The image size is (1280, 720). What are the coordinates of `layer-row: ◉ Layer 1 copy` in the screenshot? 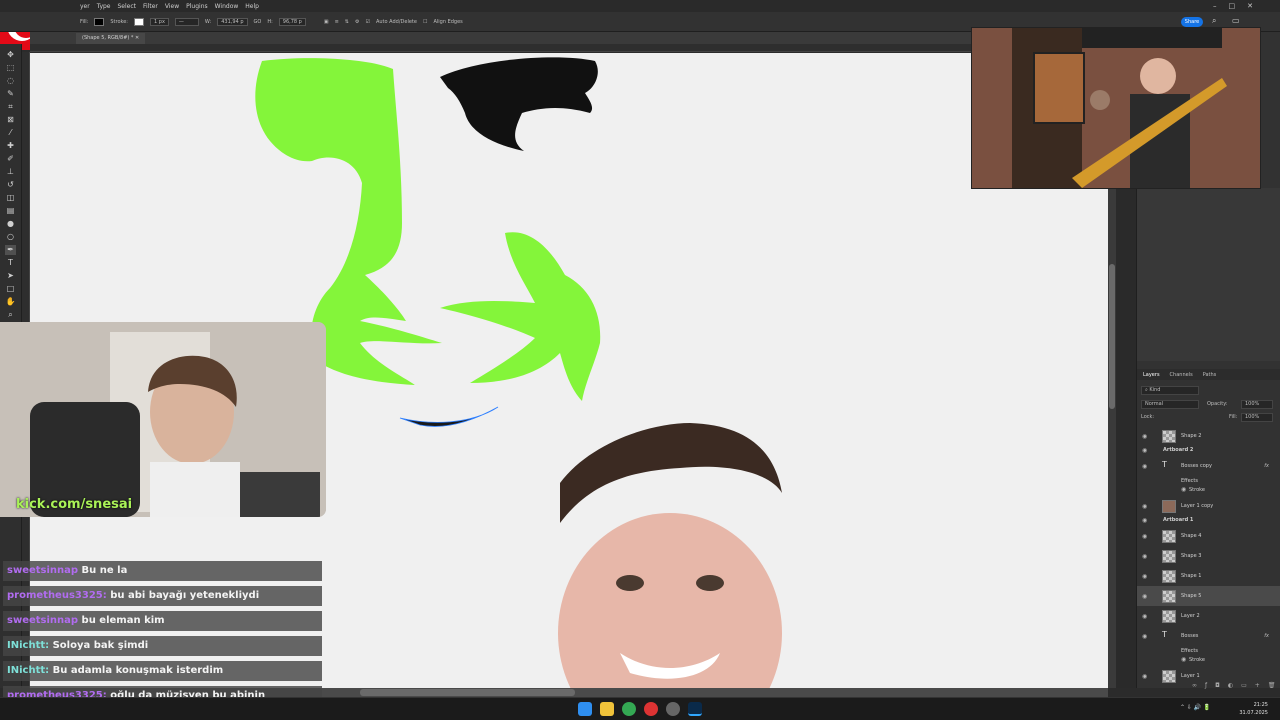 It's located at (1208, 506).